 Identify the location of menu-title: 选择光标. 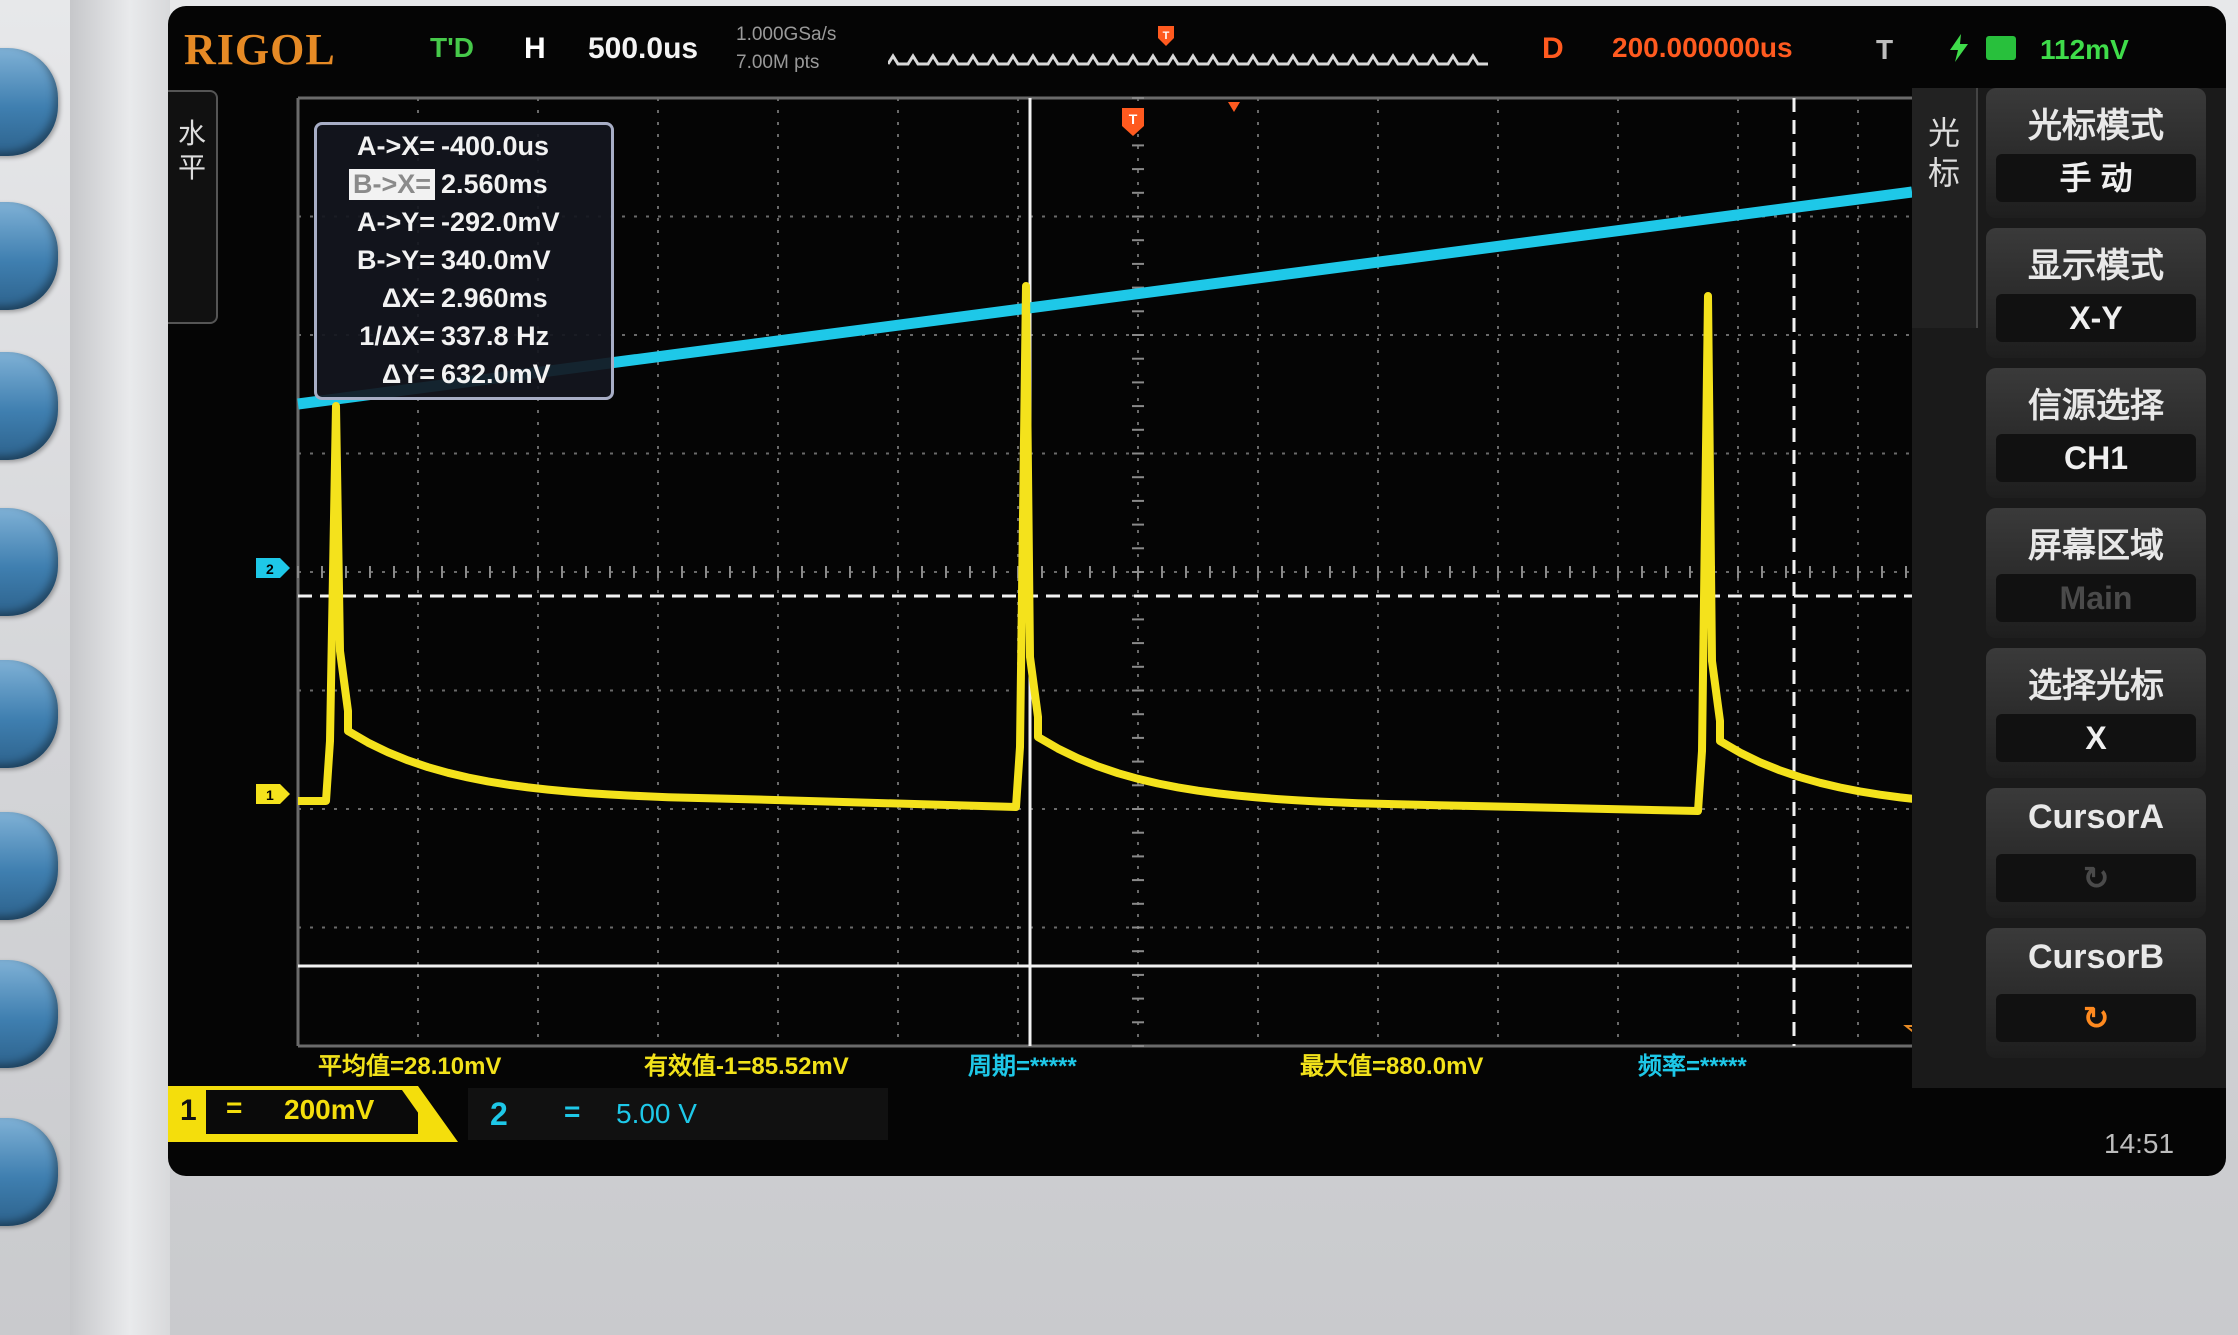
(2096, 686).